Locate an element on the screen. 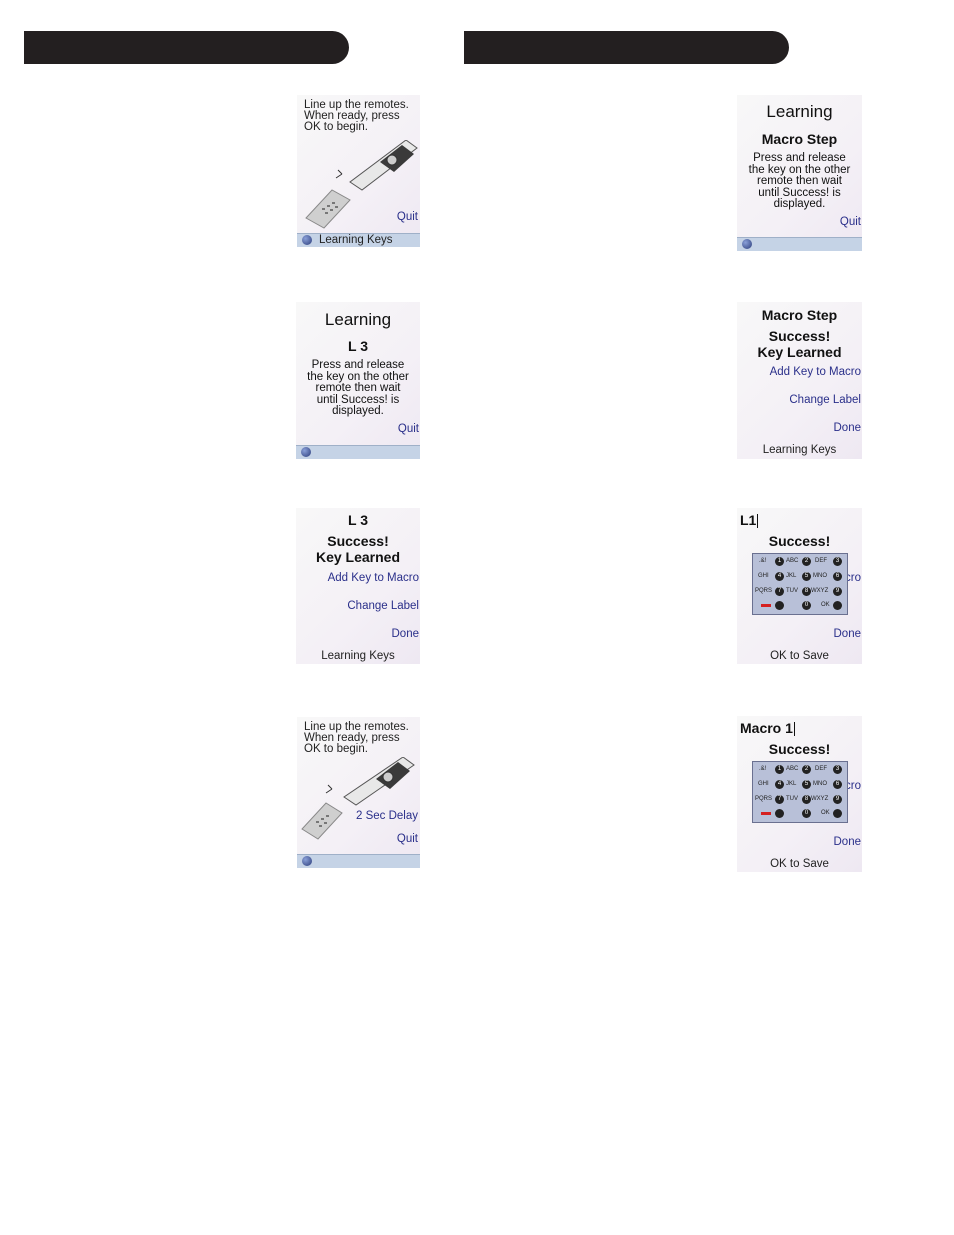  delay-option: 2 Sec Delay is located at coordinates (387, 816).